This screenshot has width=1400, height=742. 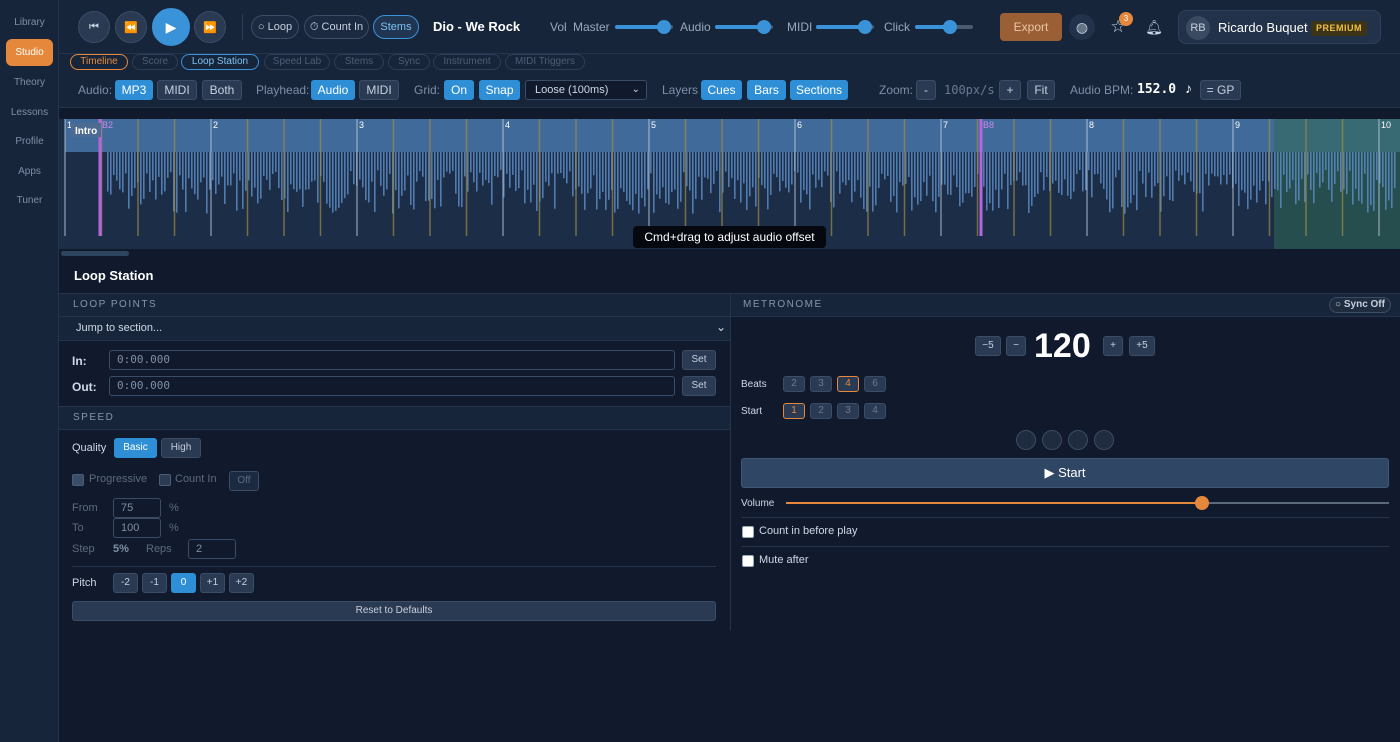 What do you see at coordinates (29, 52) in the screenshot?
I see `sidebar-item-studio: Studio` at bounding box center [29, 52].